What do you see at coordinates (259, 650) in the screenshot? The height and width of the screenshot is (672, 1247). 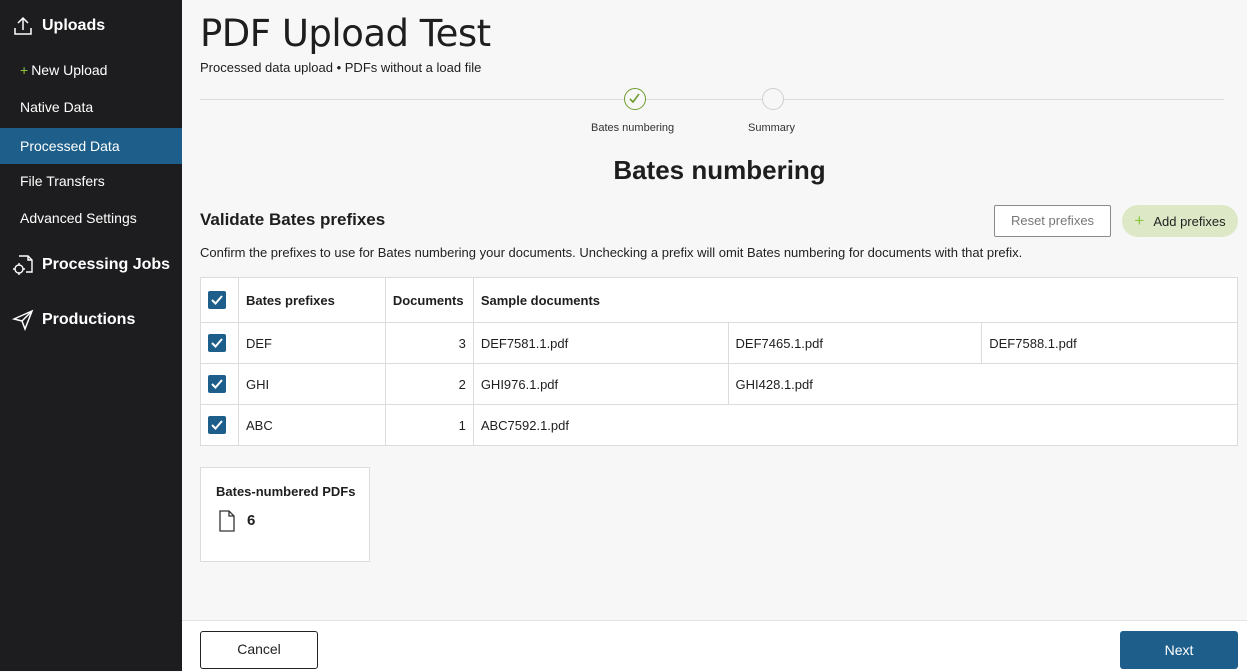 I see `cancel-button: Cancel` at bounding box center [259, 650].